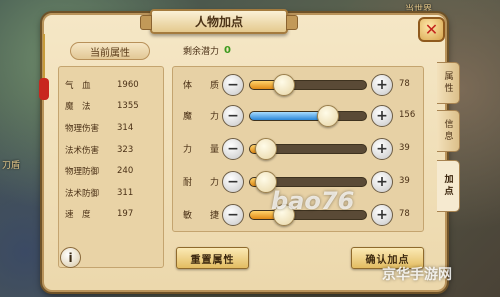  What do you see at coordinates (448, 83) in the screenshot?
I see `tab-attributes: 属性` at bounding box center [448, 83].